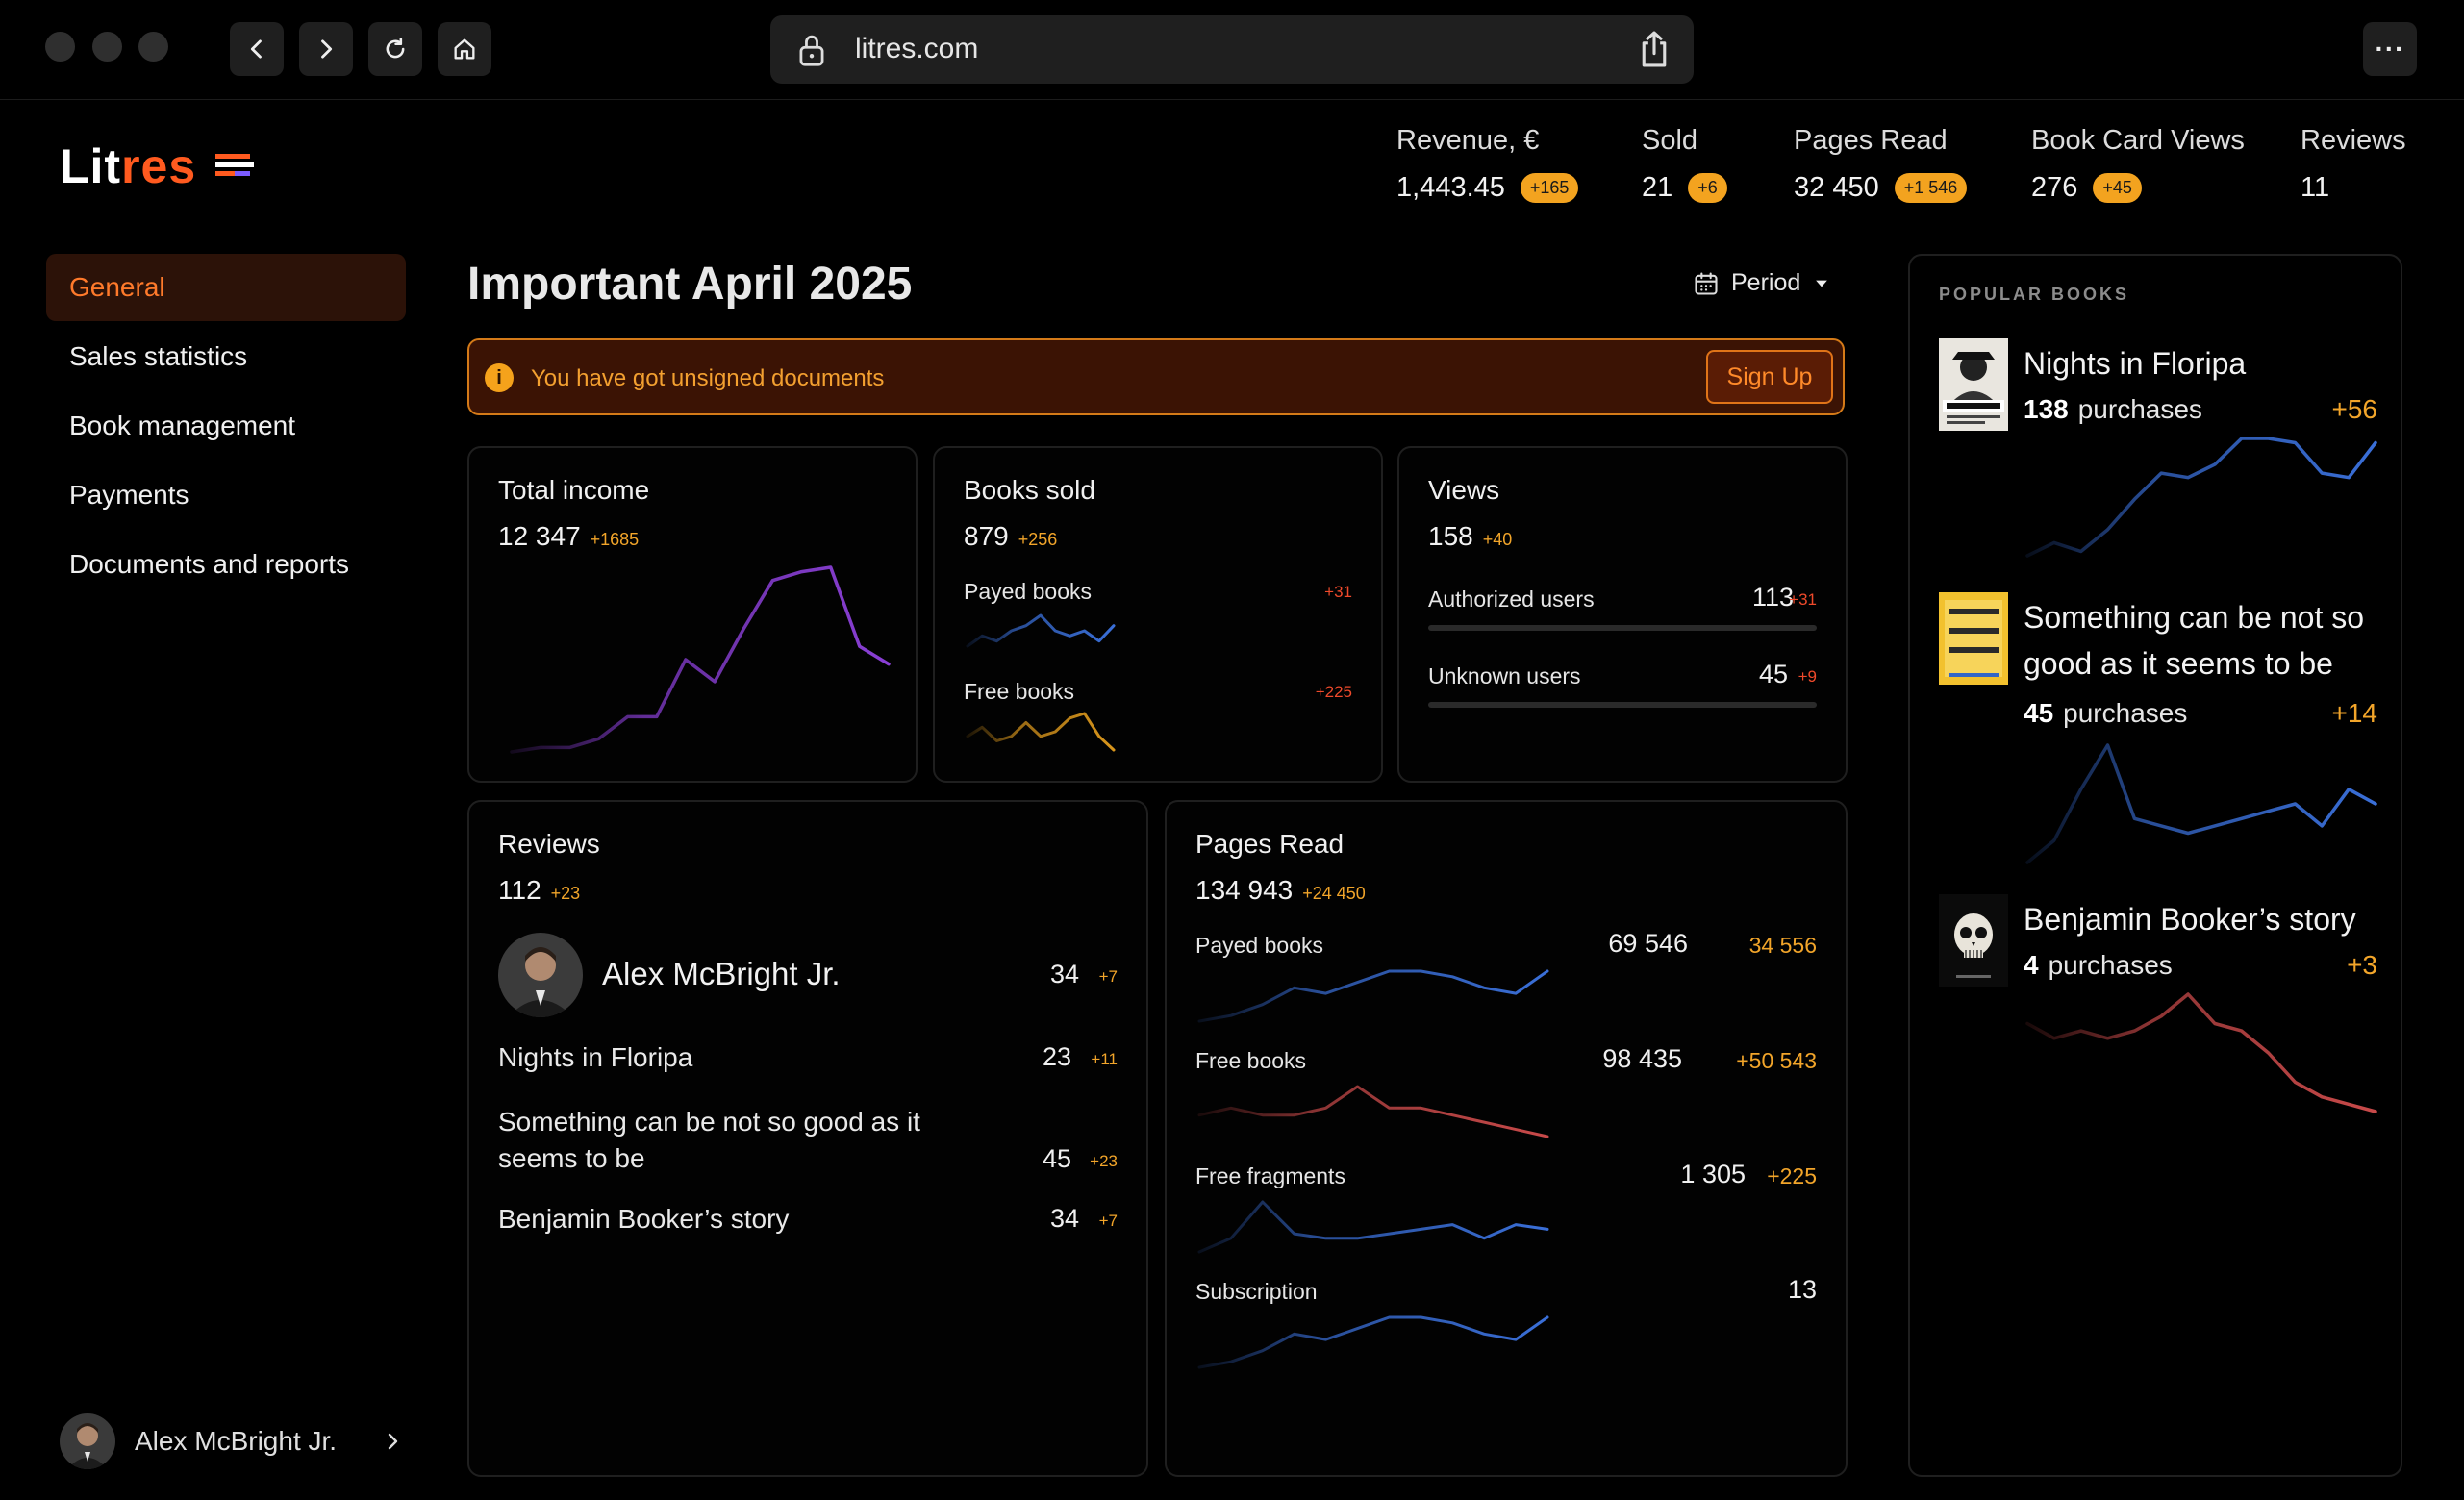 The image size is (2464, 1500). I want to click on share-icon, so click(1654, 49).